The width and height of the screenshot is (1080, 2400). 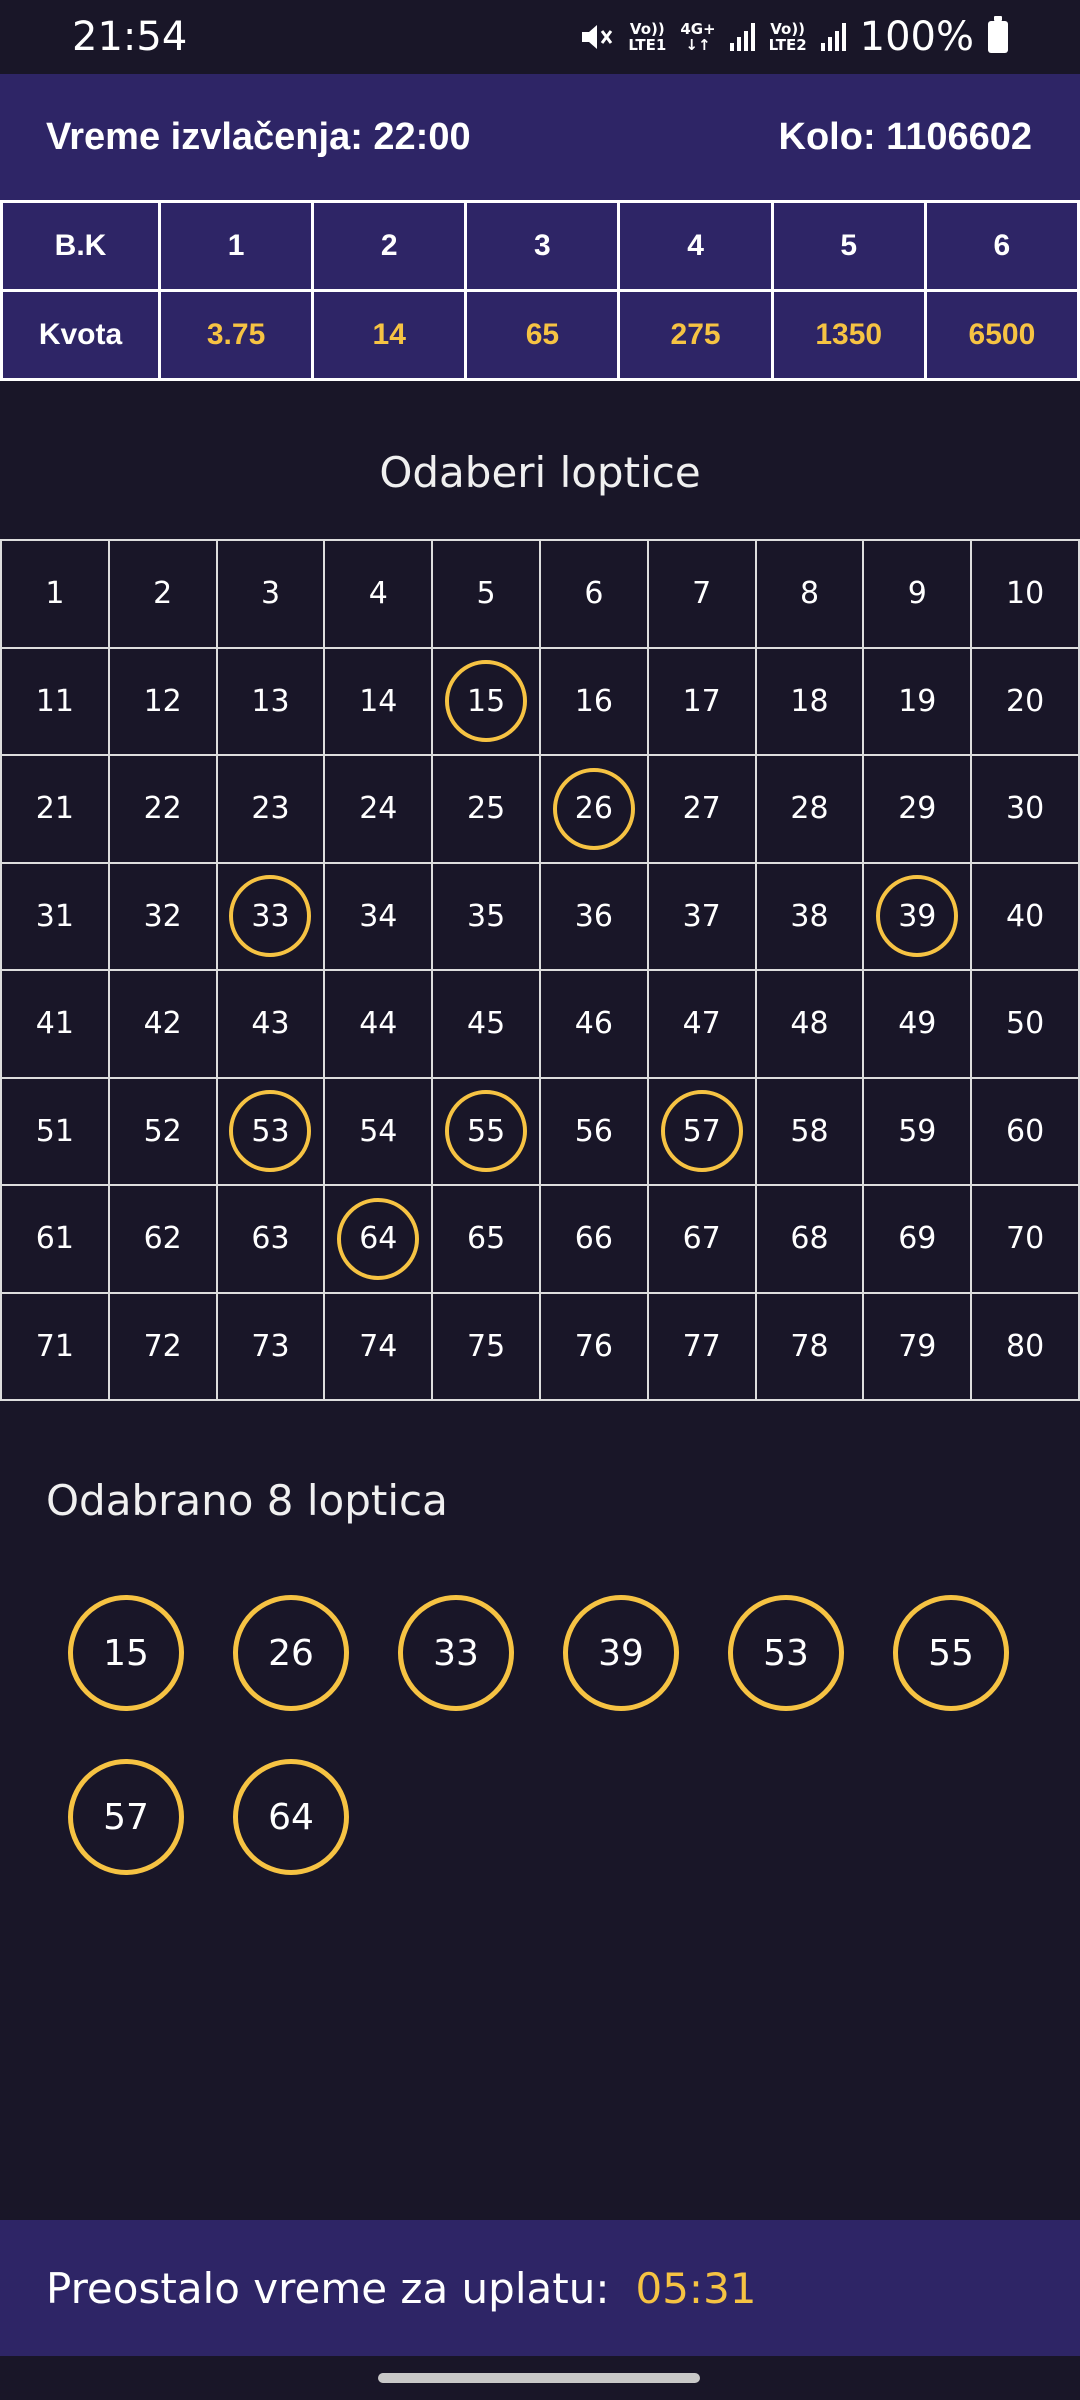 I want to click on chosen-ball: 57, so click(x=126, y=1817).